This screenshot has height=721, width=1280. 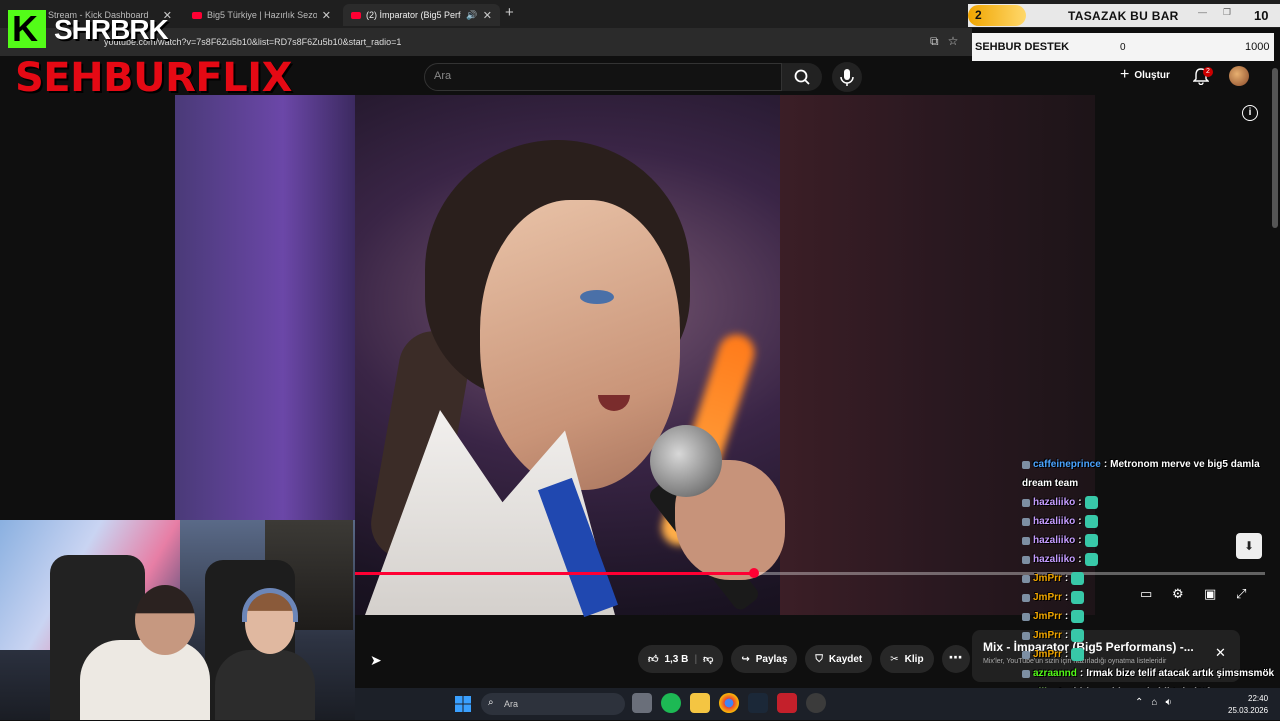 I want to click on create-button: + Oluştur, so click(x=1145, y=75).